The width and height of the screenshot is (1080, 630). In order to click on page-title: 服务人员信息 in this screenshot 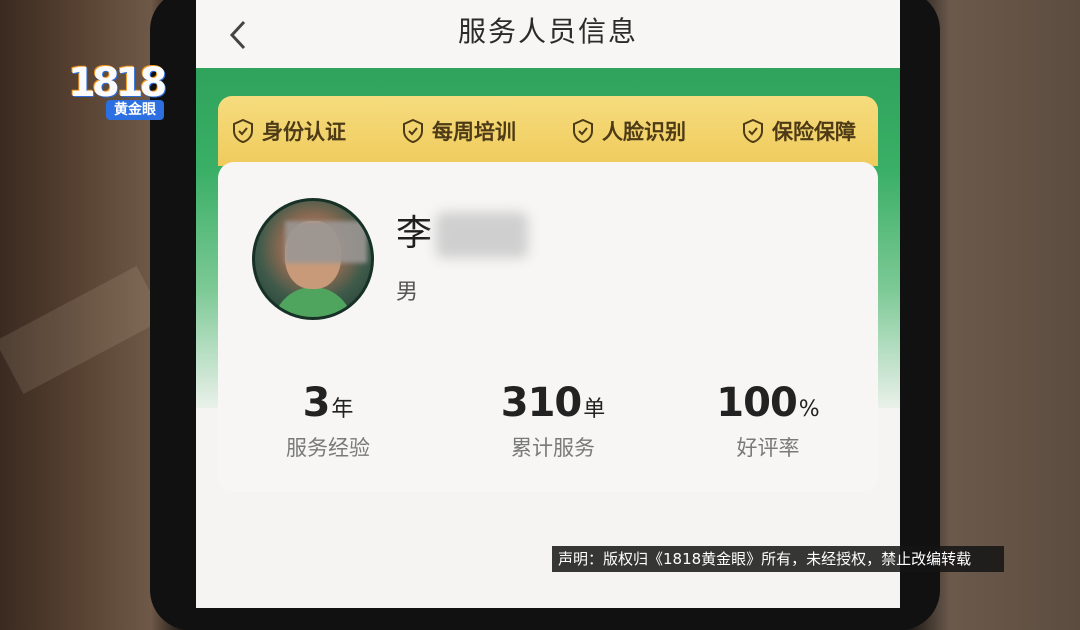, I will do `click(547, 31)`.